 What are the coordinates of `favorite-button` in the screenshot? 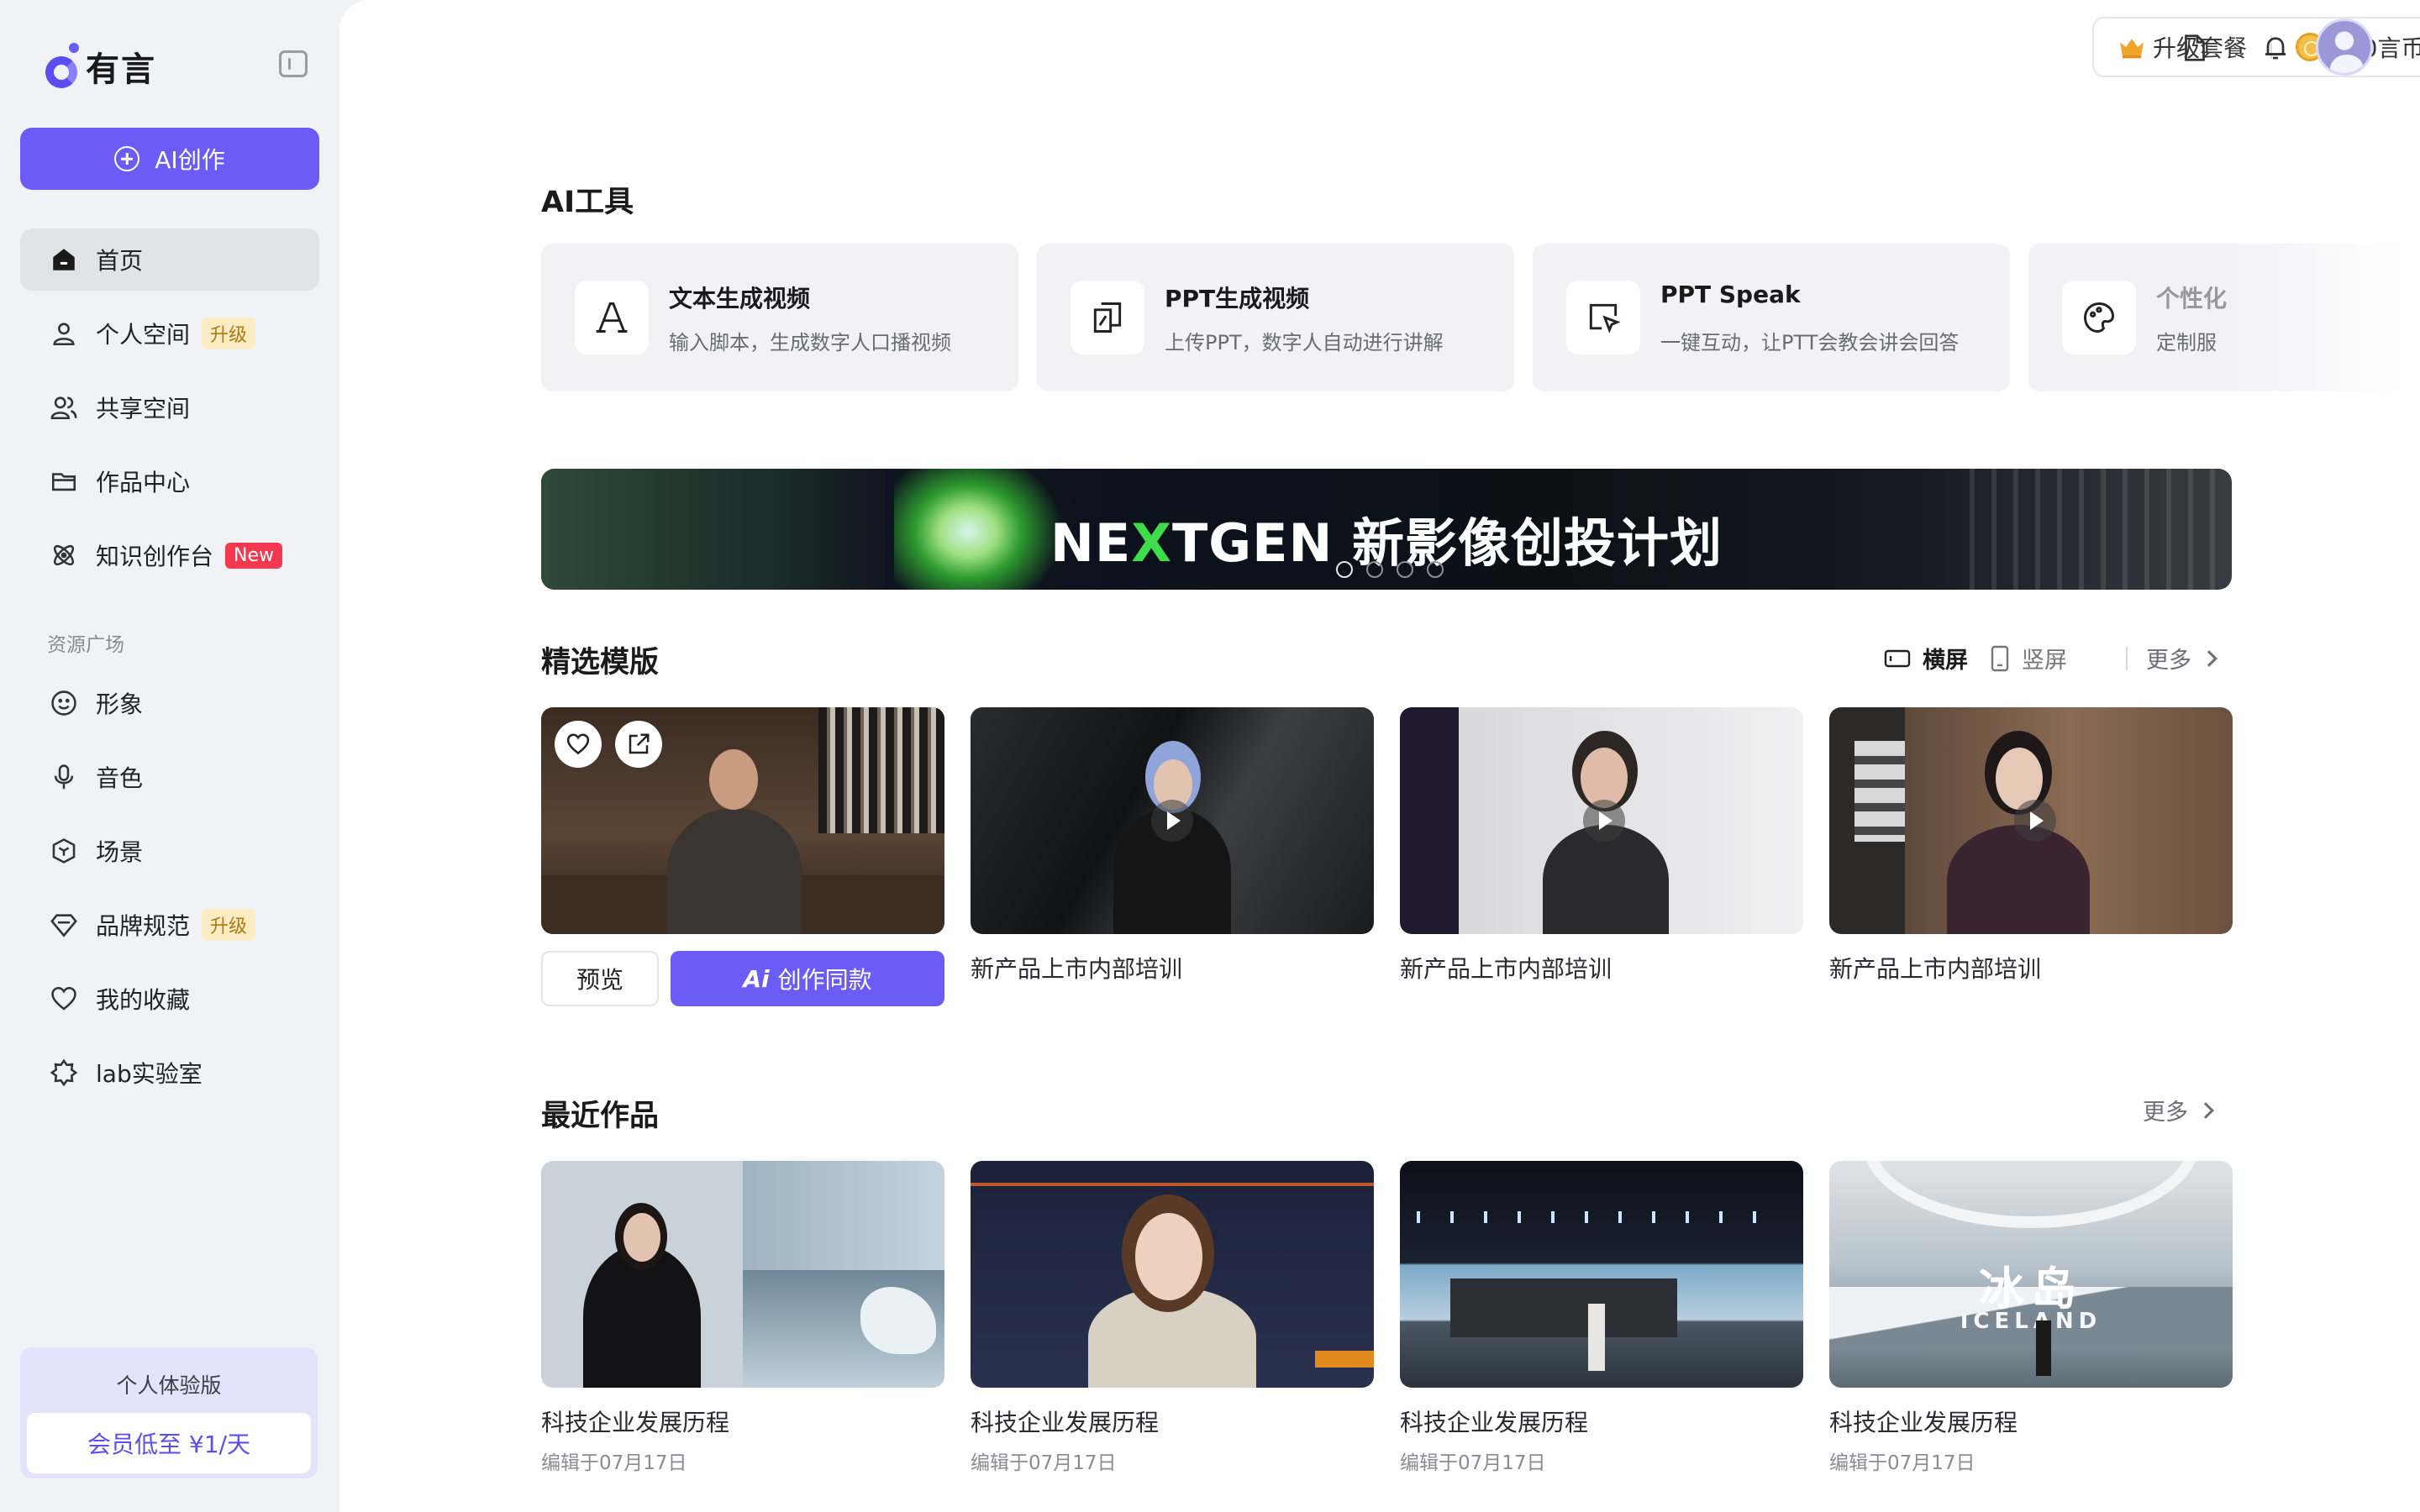 It's located at (578, 744).